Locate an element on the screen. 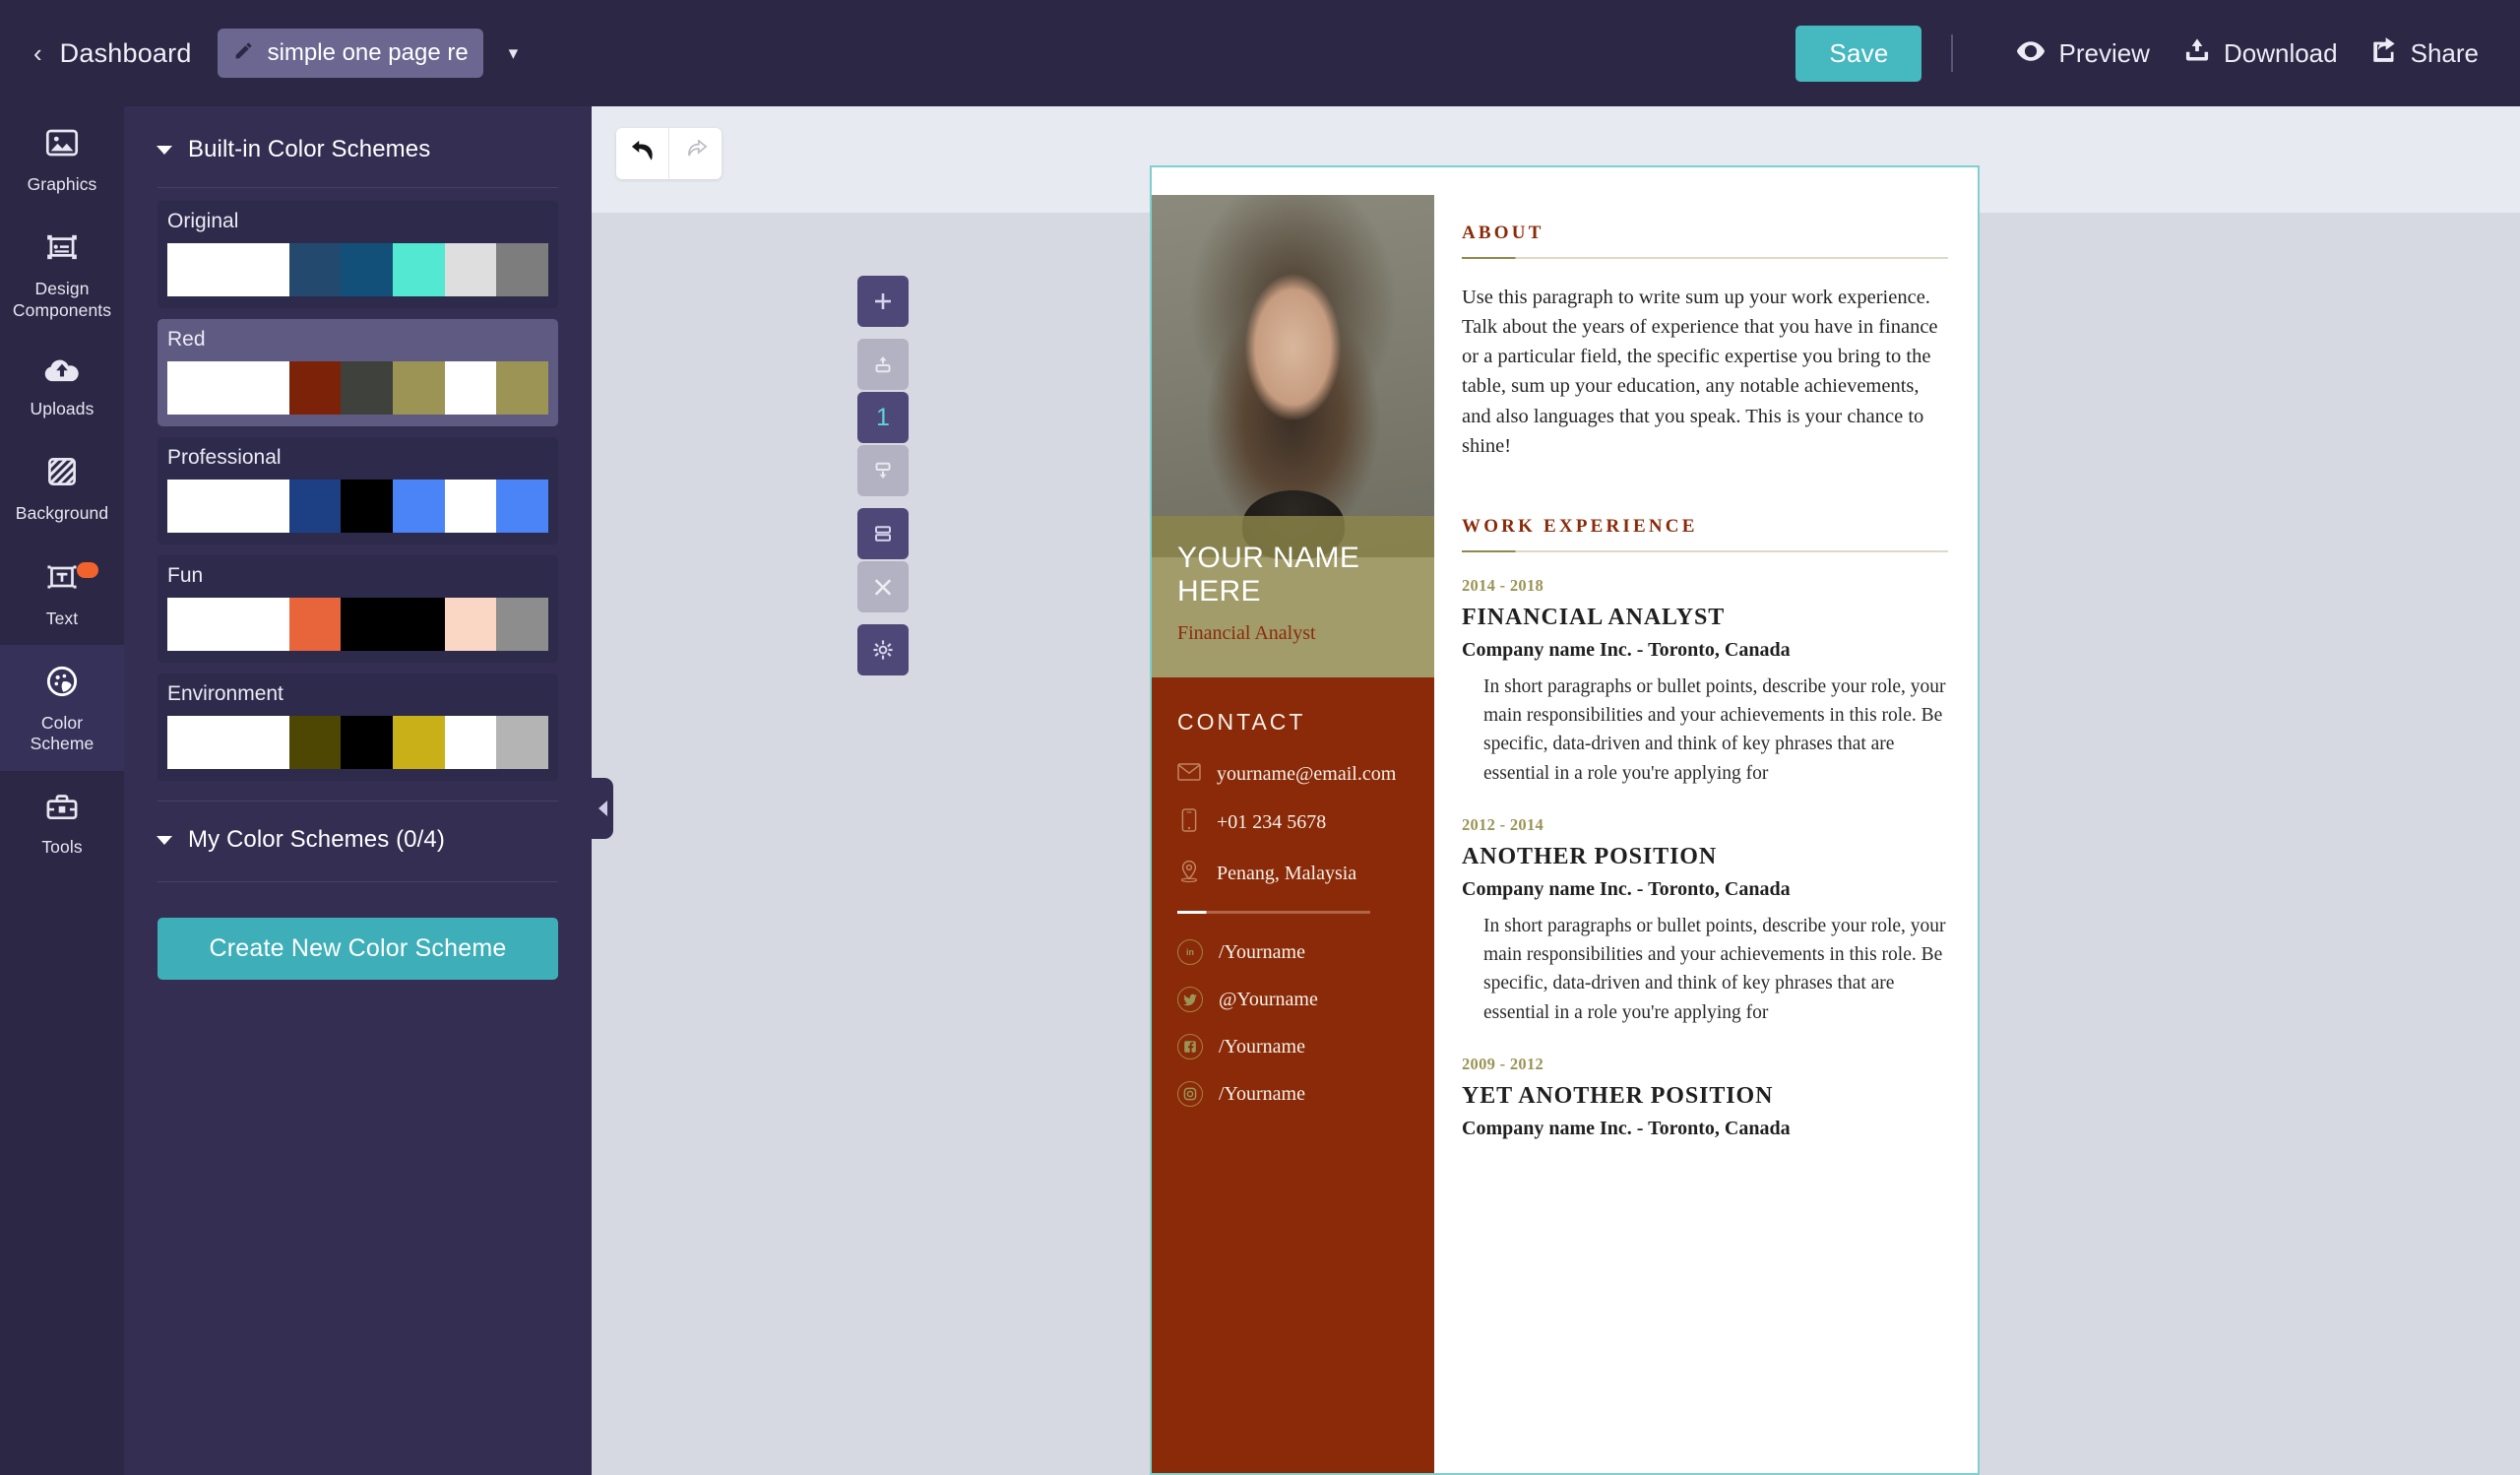 The width and height of the screenshot is (2520, 1475). download-icon is located at coordinates (2197, 53).